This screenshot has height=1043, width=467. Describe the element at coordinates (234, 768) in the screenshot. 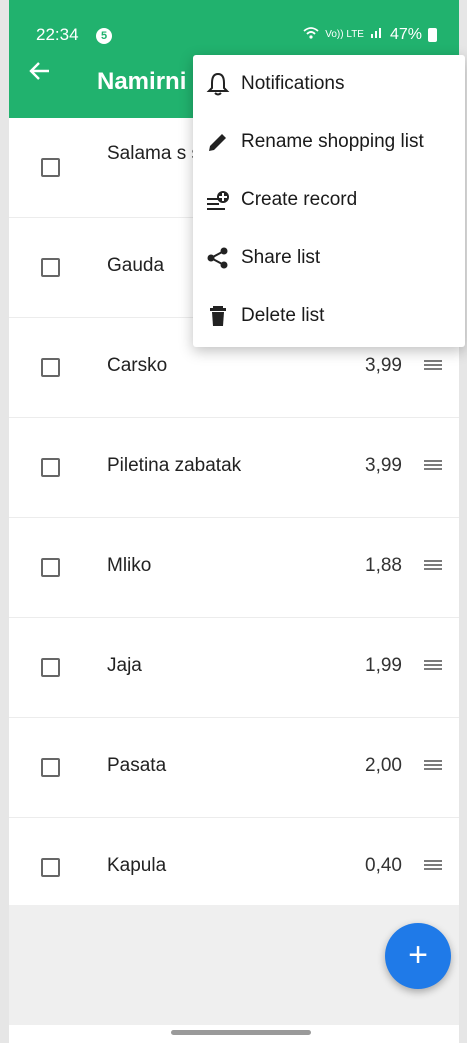

I see `list-item: Pasata 2,00` at that location.